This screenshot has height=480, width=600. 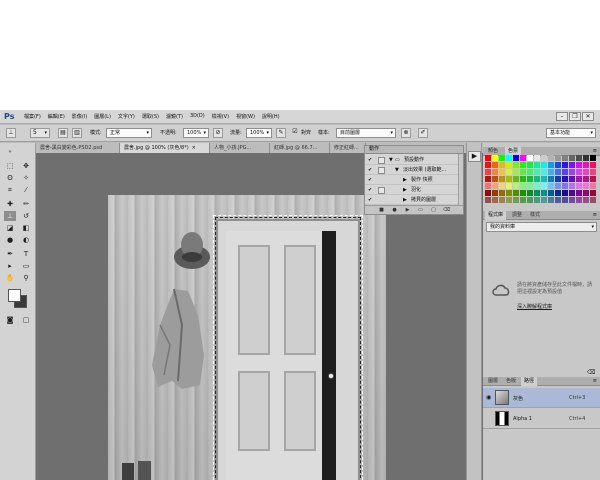 I want to click on lasso-tool-icon: ʘ, so click(x=10, y=178).